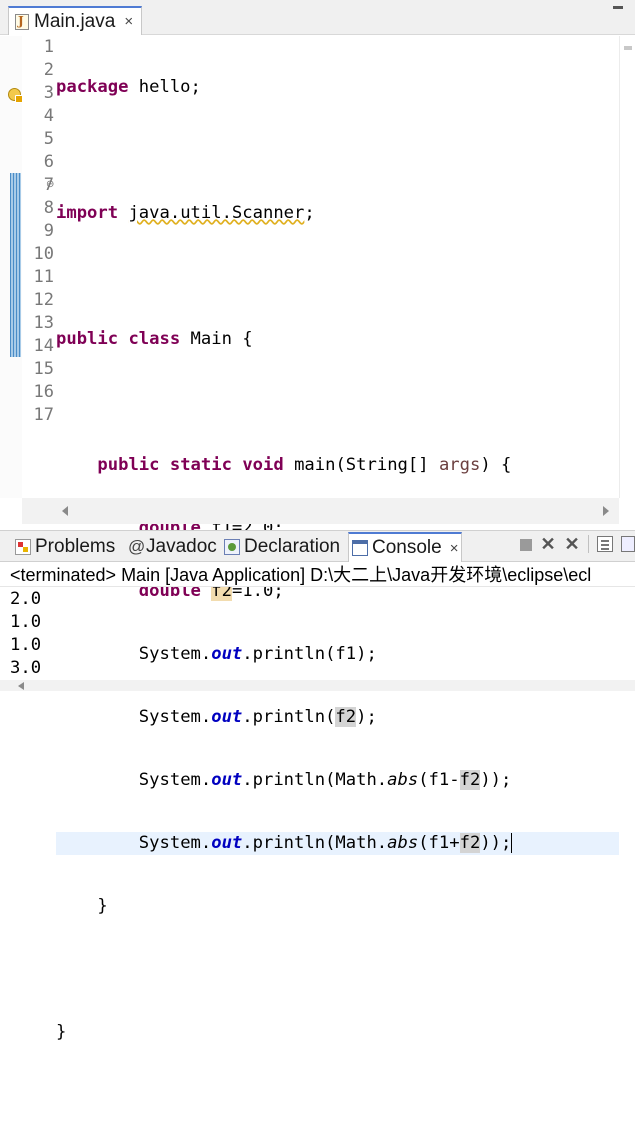 The width and height of the screenshot is (635, 1147). I want to click on tab-javadoc: @ Javadoc, so click(172, 547).